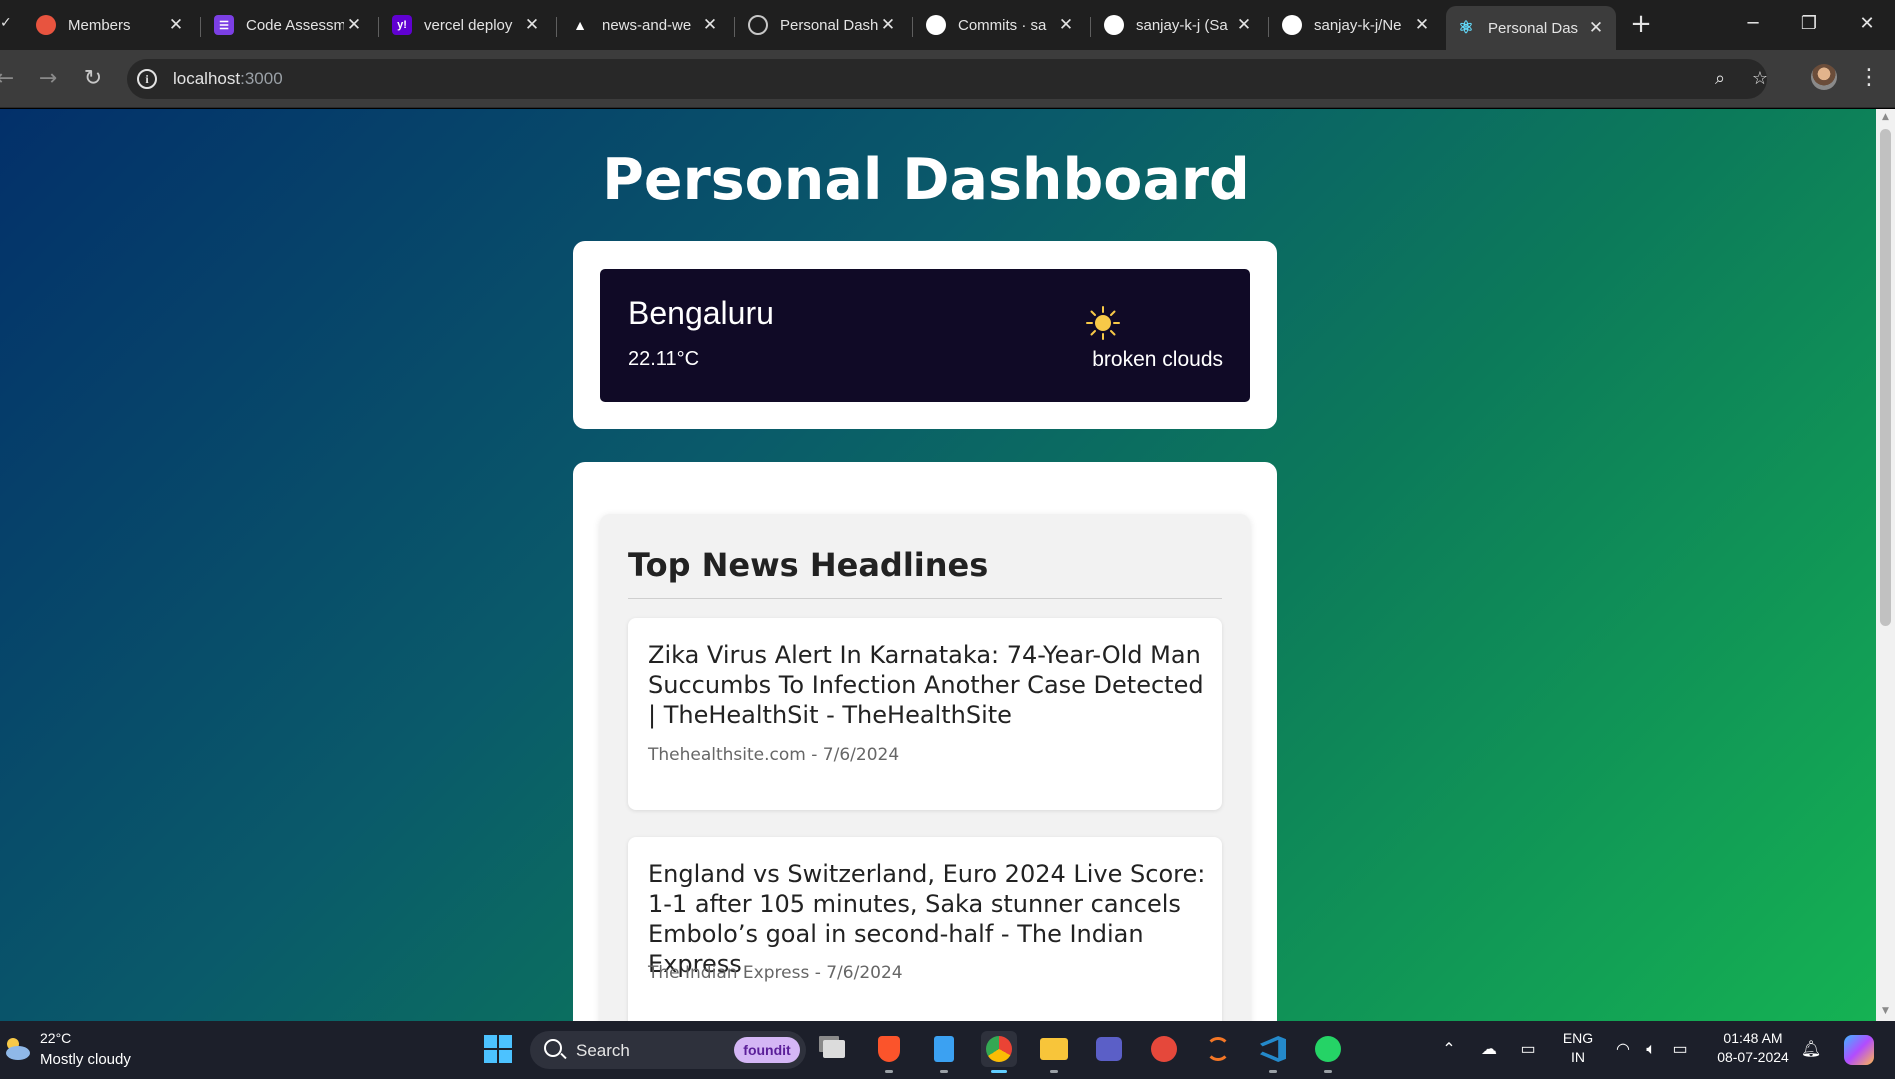 The image size is (1895, 1079). Describe the element at coordinates (701, 313) in the screenshot. I see `weather-city: Bengaluru` at that location.